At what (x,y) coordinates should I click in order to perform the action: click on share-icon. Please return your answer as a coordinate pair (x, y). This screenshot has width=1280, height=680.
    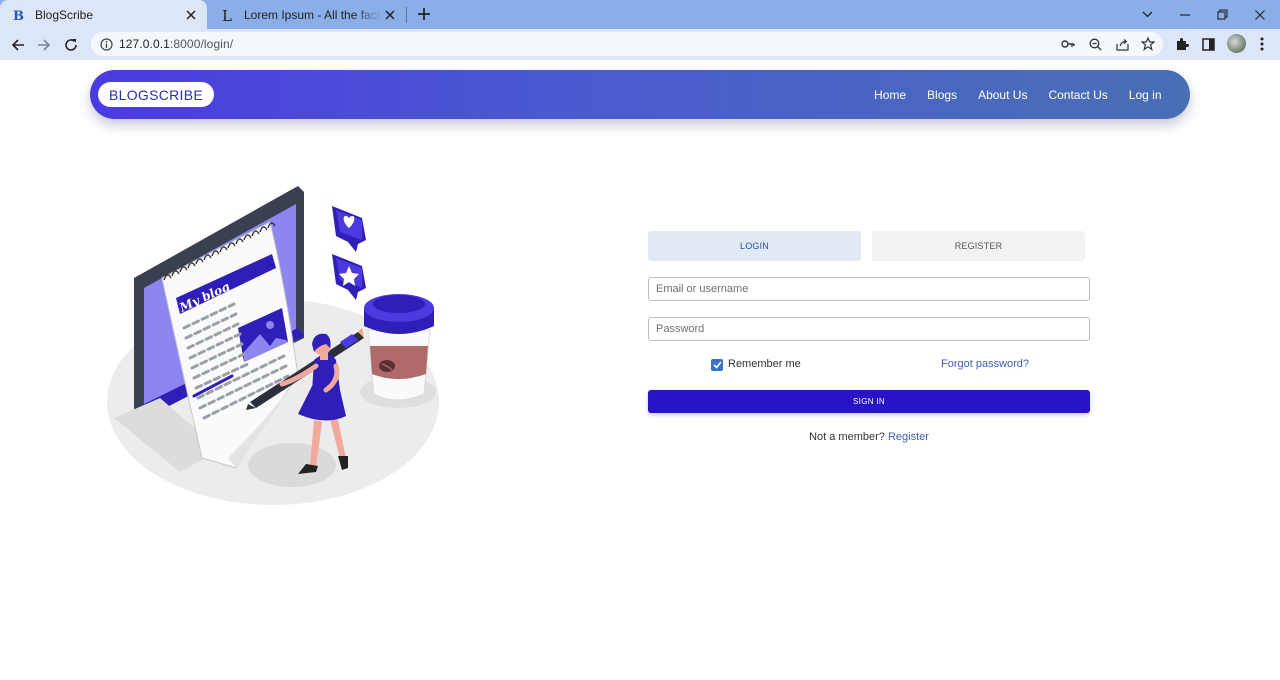
    Looking at the image, I should click on (1122, 44).